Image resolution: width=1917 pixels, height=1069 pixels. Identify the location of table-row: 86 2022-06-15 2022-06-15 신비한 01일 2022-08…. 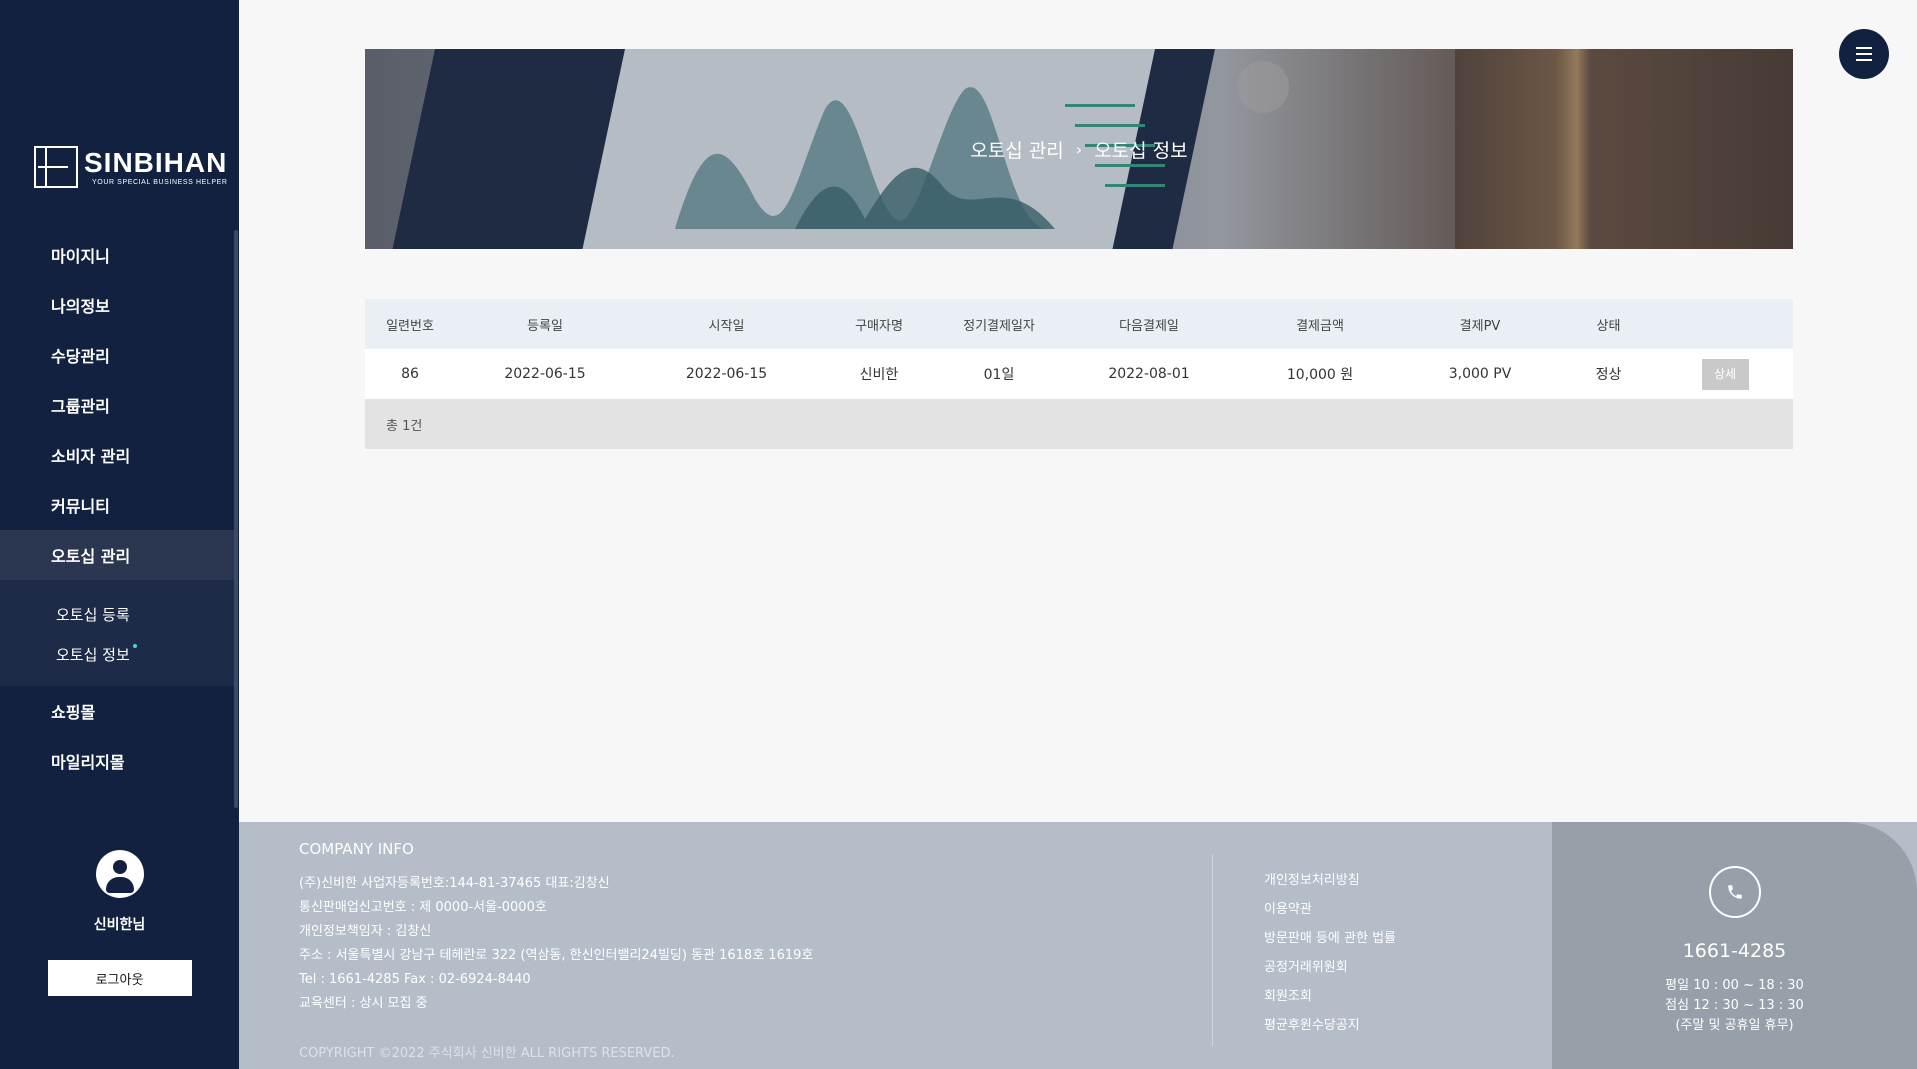
(1079, 374).